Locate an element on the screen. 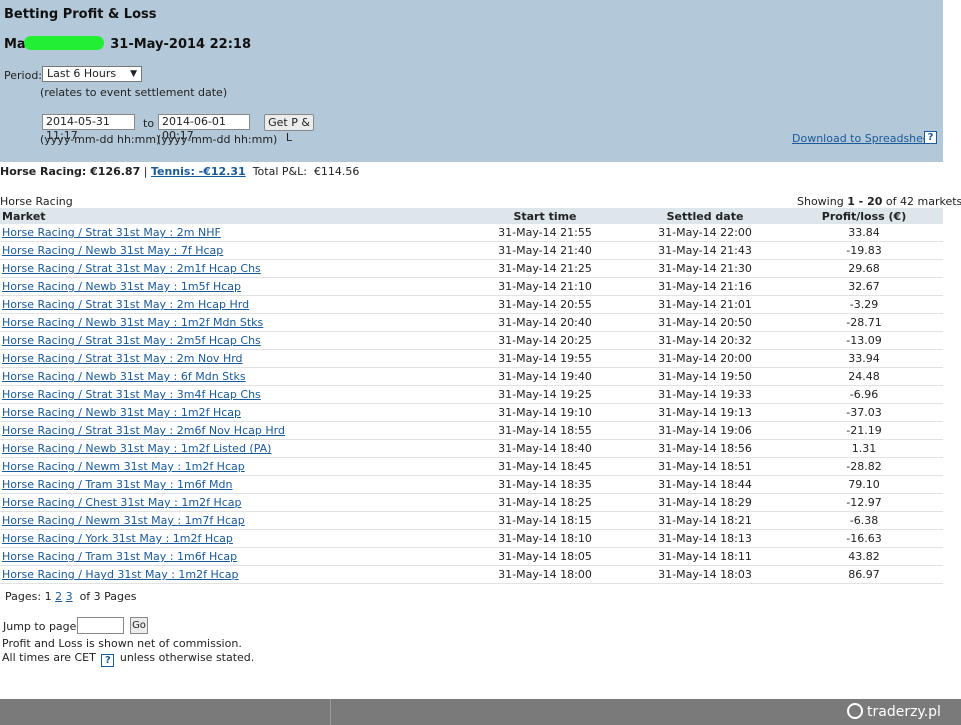 This screenshot has width=961, height=725. start-time-cell: 31-May-14 18:55 is located at coordinates (545, 430).